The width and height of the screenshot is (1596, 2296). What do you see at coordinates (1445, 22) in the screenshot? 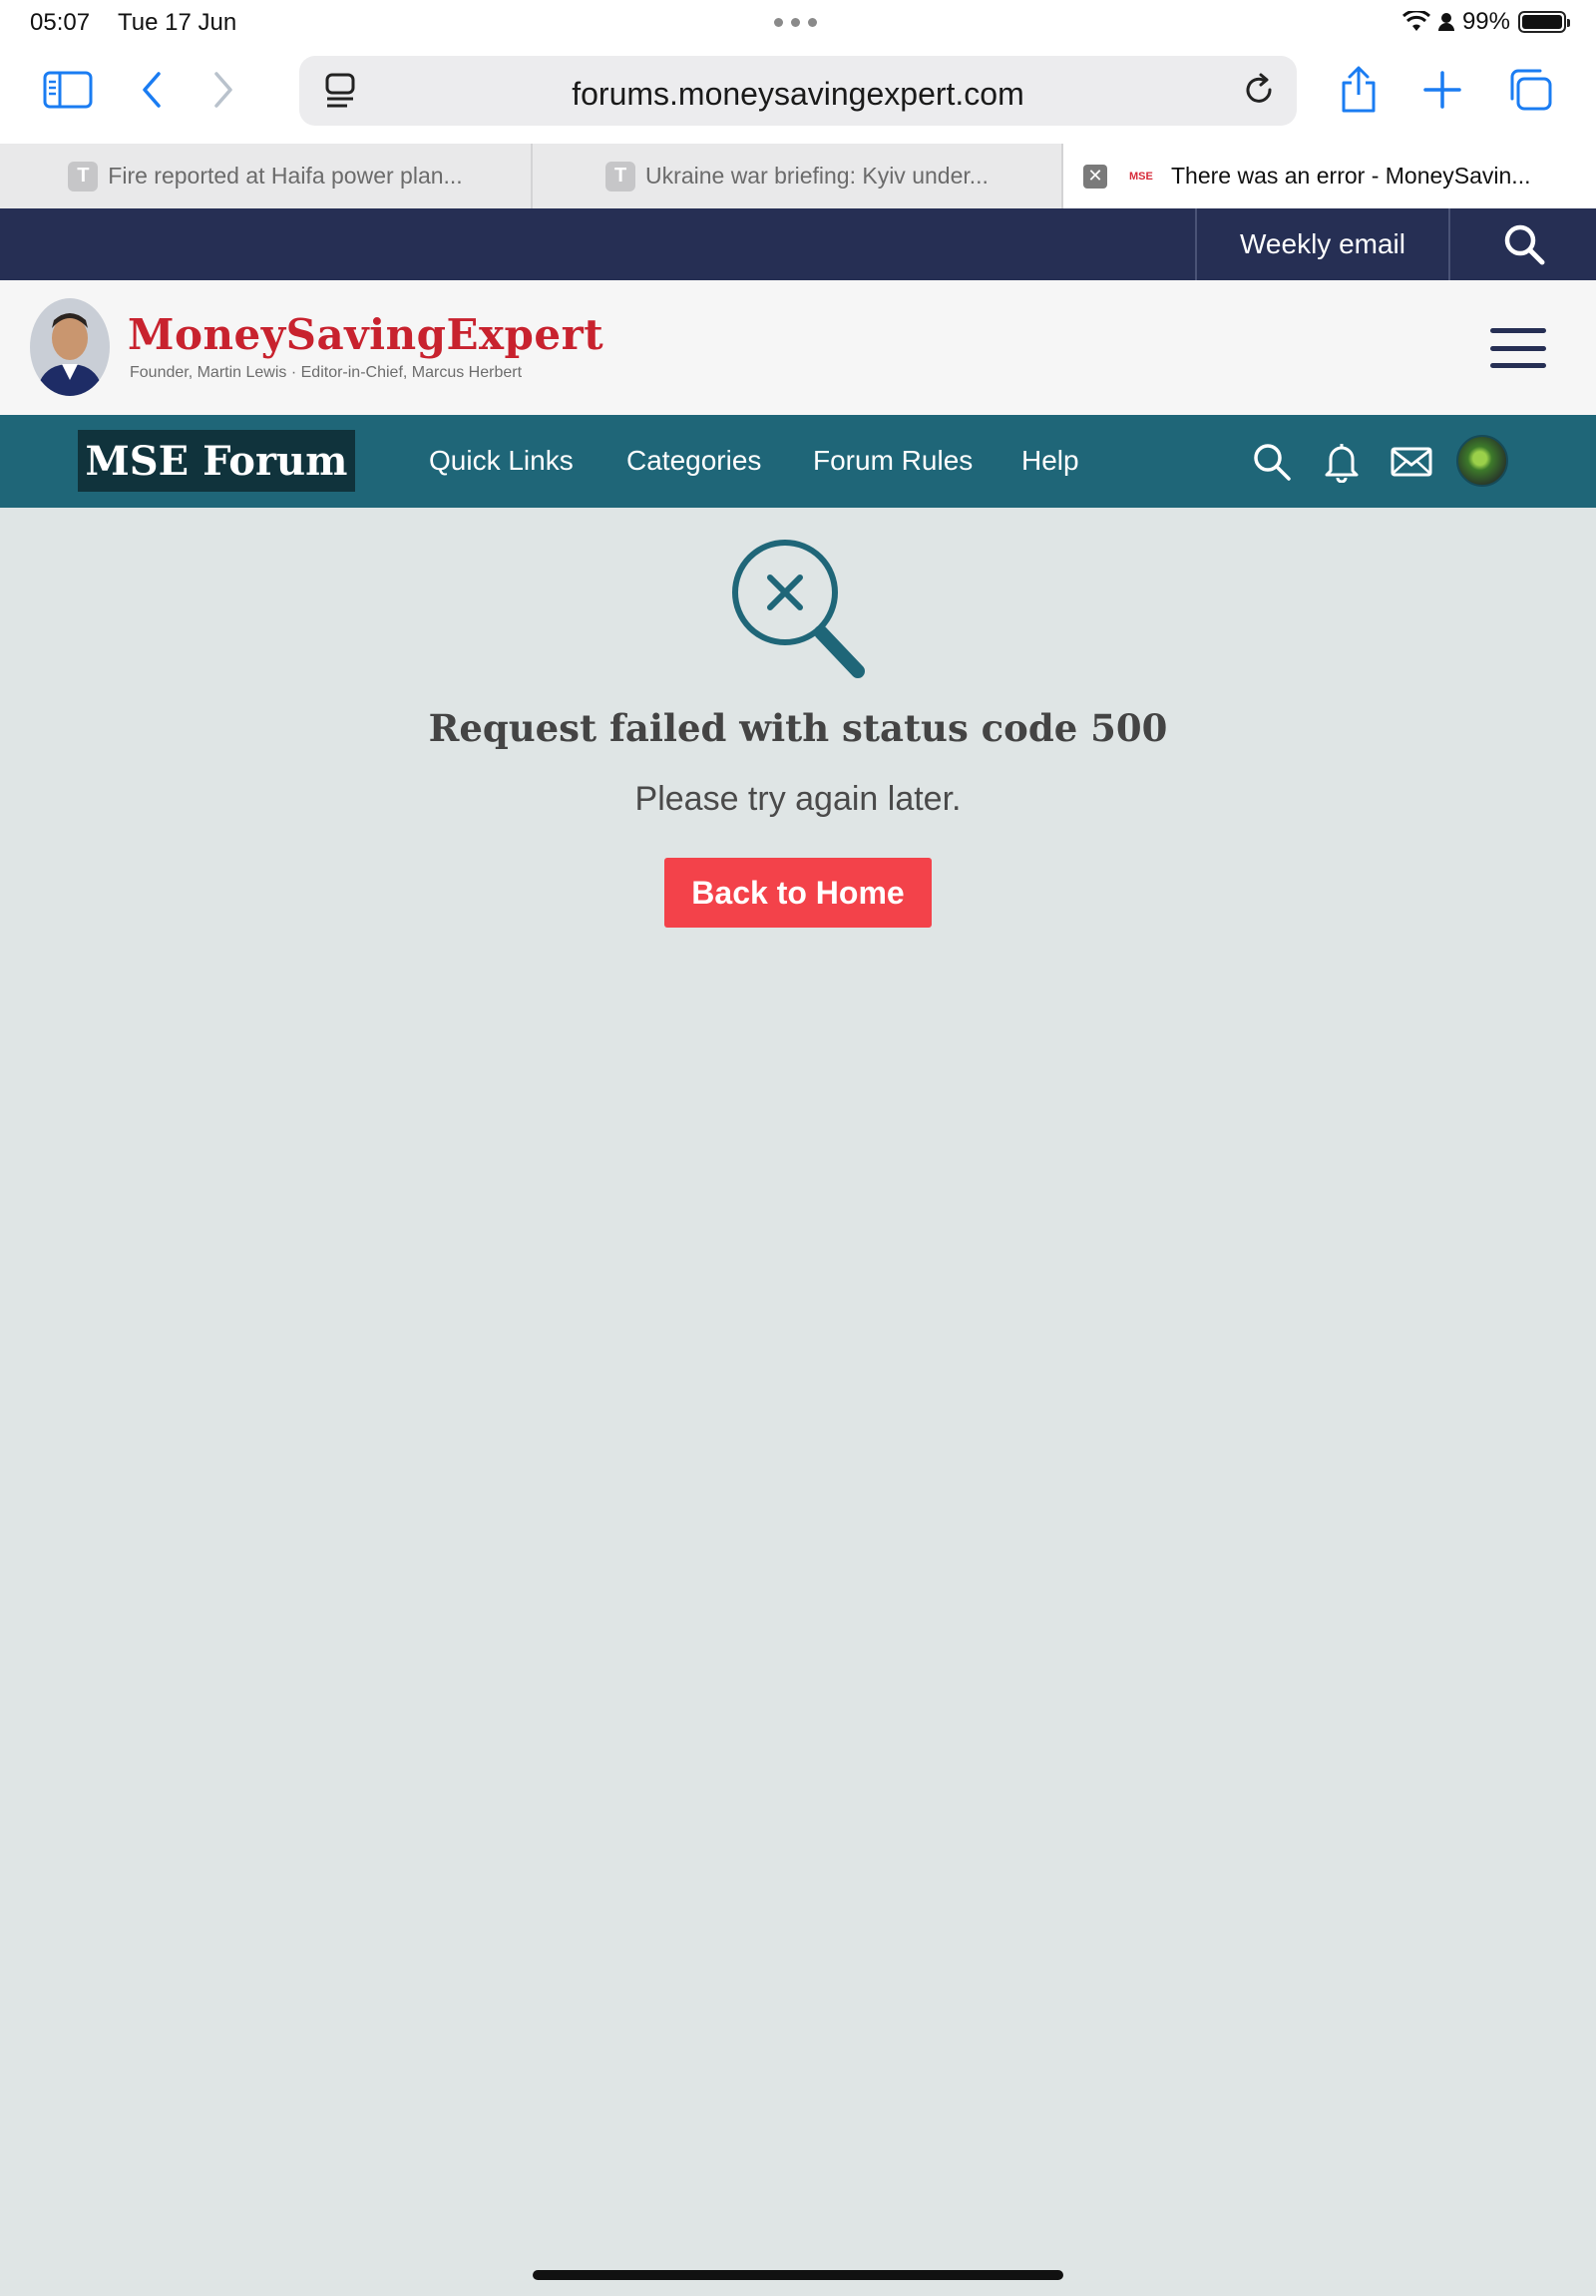
I see `person-icon` at bounding box center [1445, 22].